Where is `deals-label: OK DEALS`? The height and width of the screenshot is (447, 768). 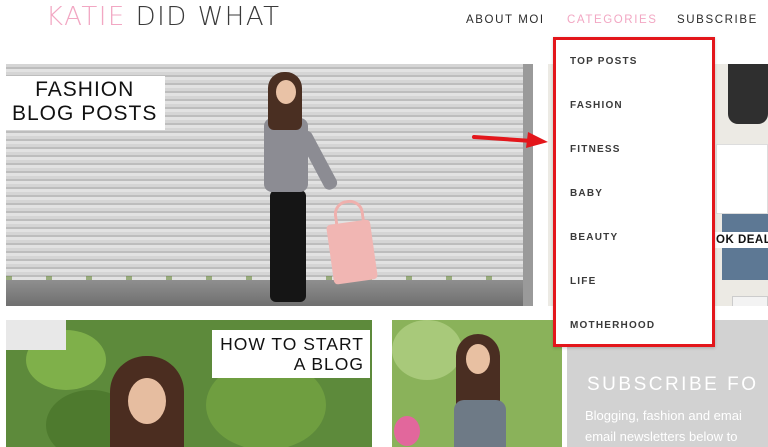 deals-label: OK DEALS is located at coordinates (740, 240).